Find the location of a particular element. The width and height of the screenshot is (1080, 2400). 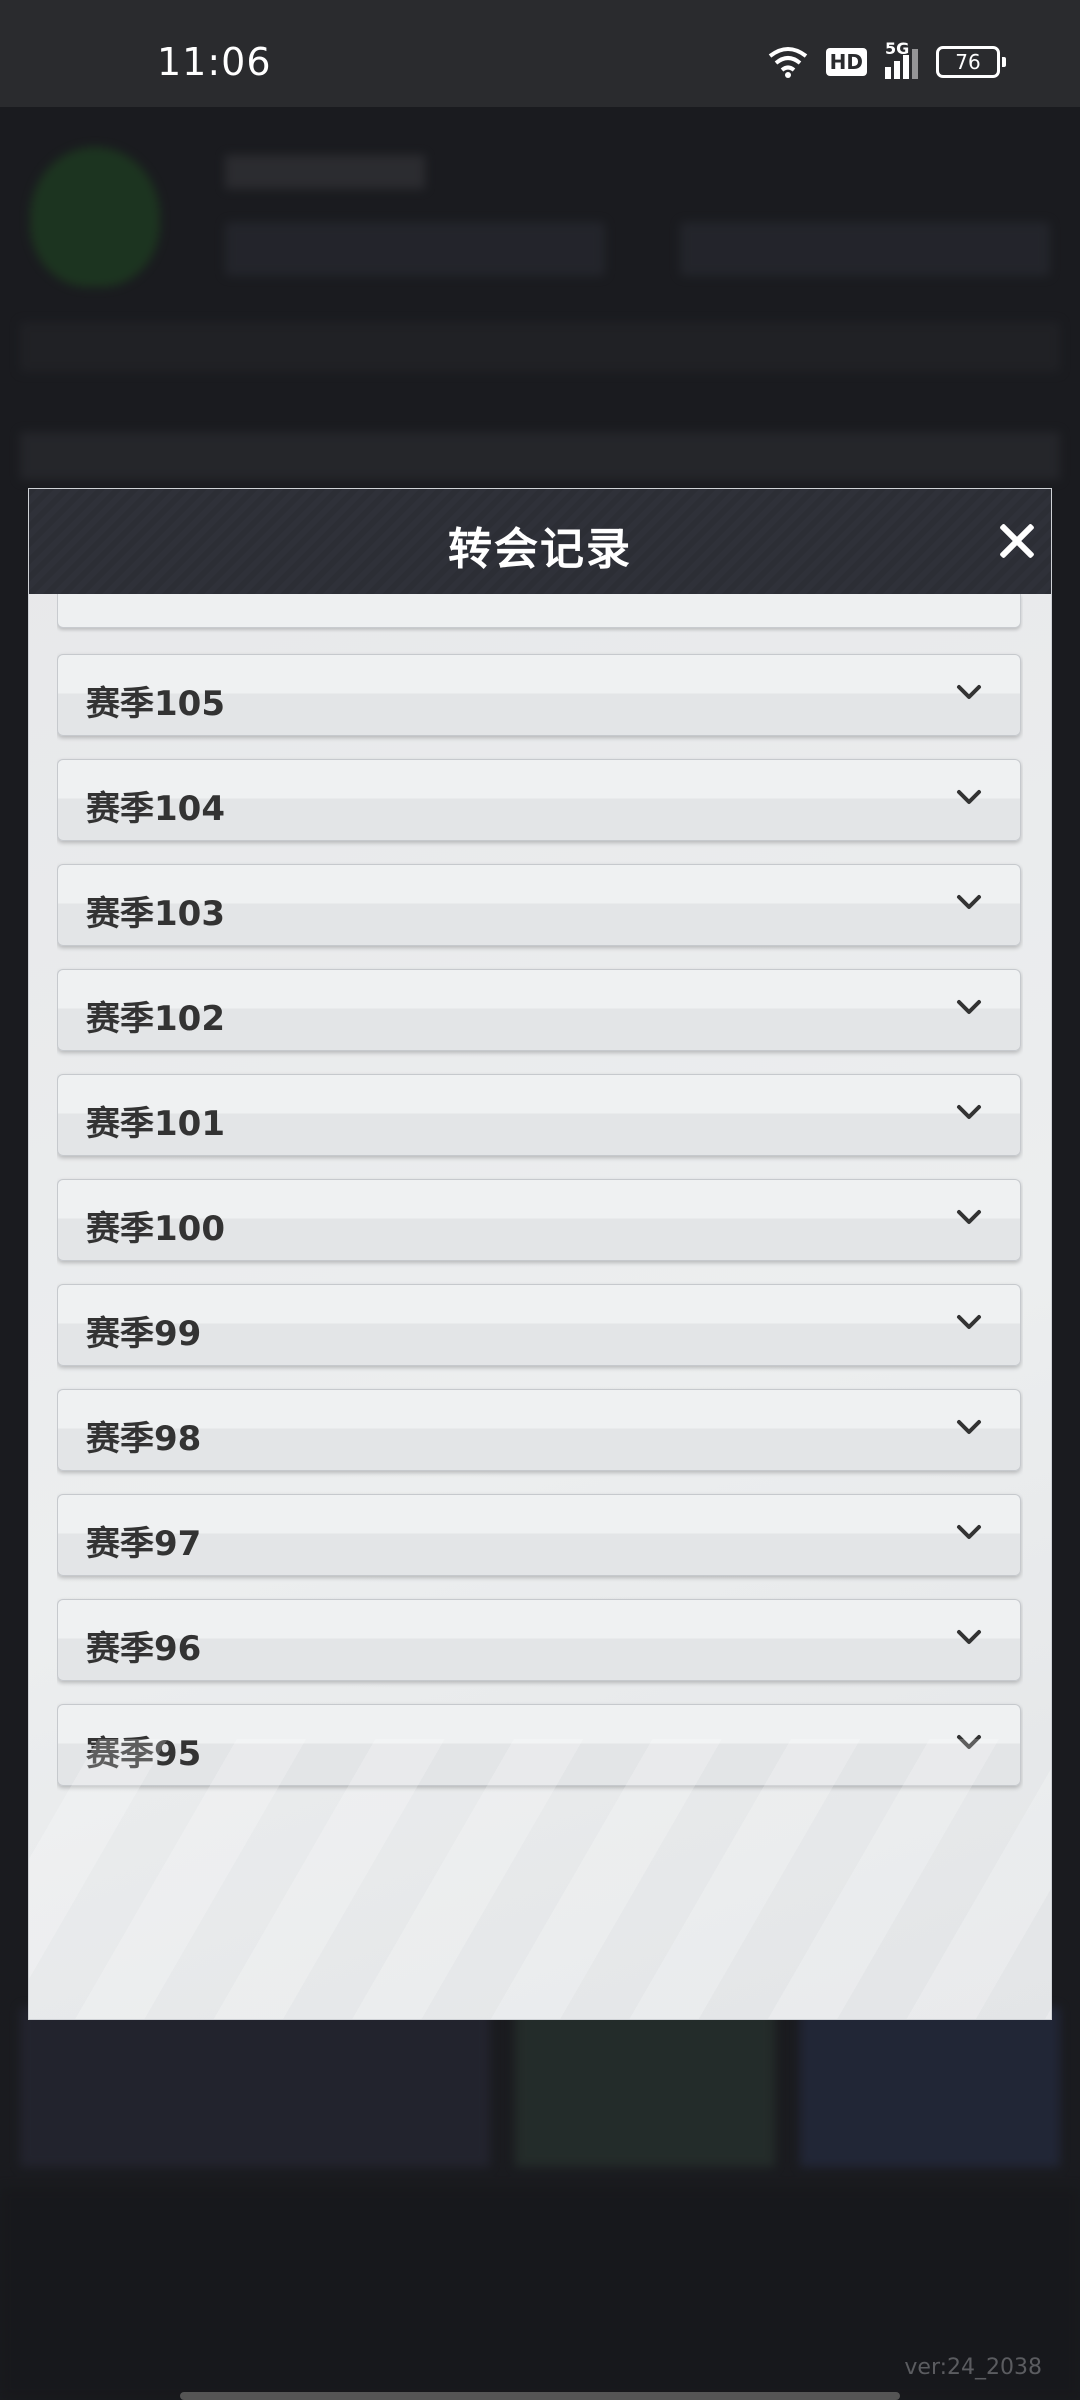

dialog-header: 转会记录 is located at coordinates (540, 541).